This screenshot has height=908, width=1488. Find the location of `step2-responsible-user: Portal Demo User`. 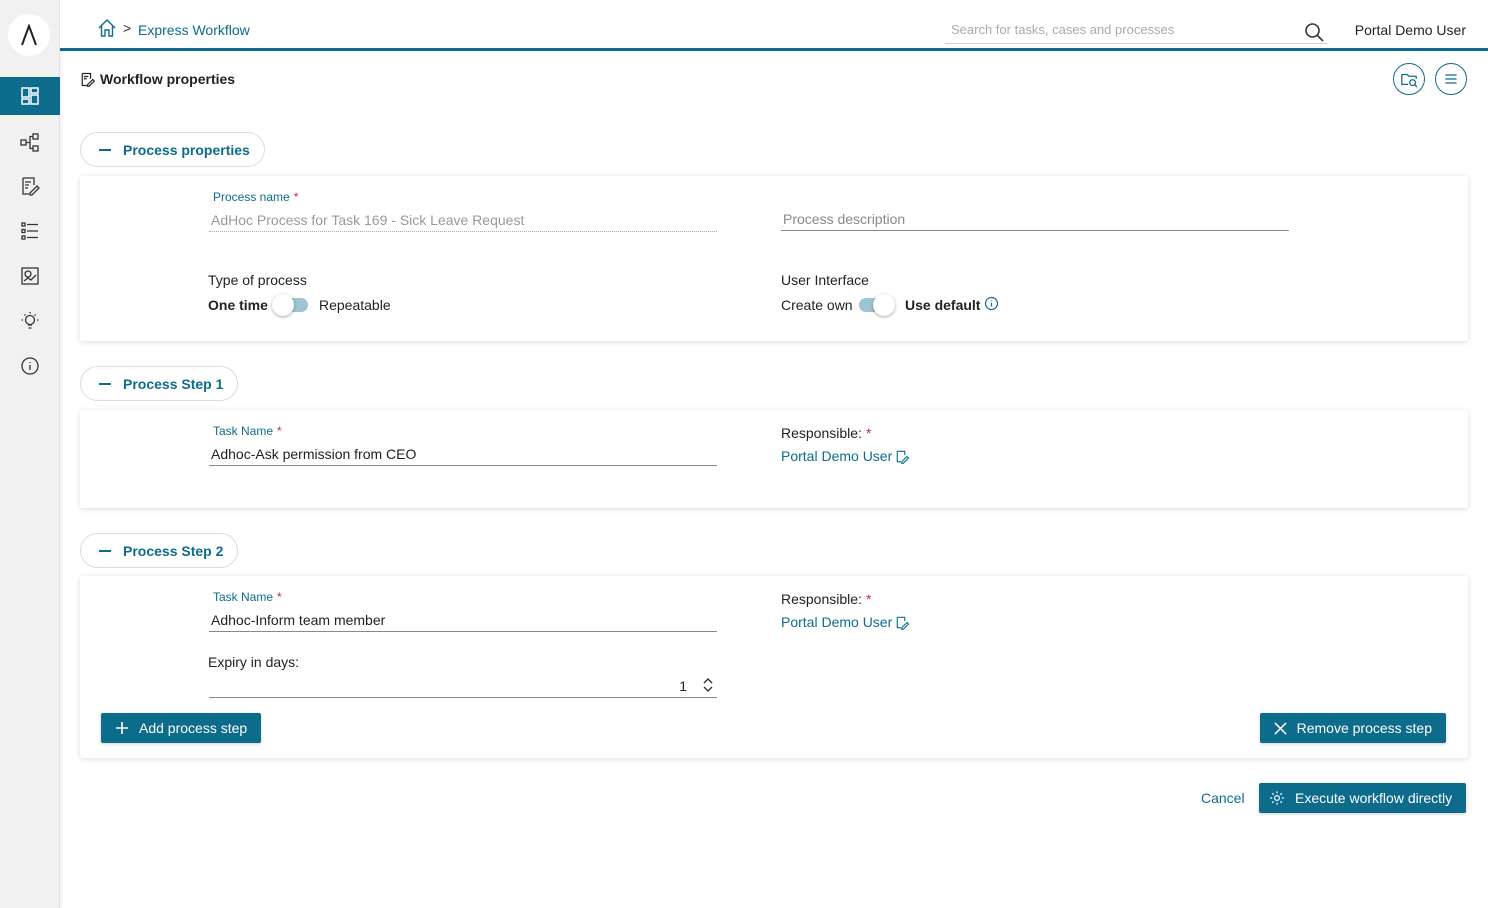

step2-responsible-user: Portal Demo User is located at coordinates (845, 622).